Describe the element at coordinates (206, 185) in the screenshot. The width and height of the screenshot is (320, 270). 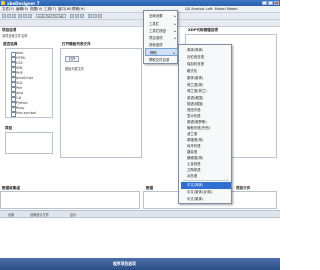
I see `submenu-item-selected: 中文(简体)` at that location.